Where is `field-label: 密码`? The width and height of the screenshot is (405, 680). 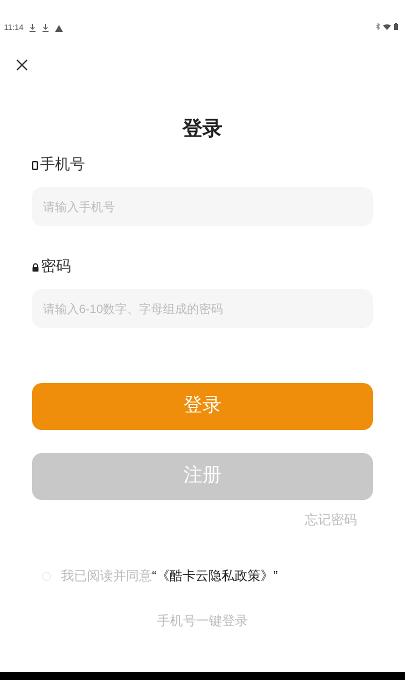
field-label: 密码 is located at coordinates (56, 267).